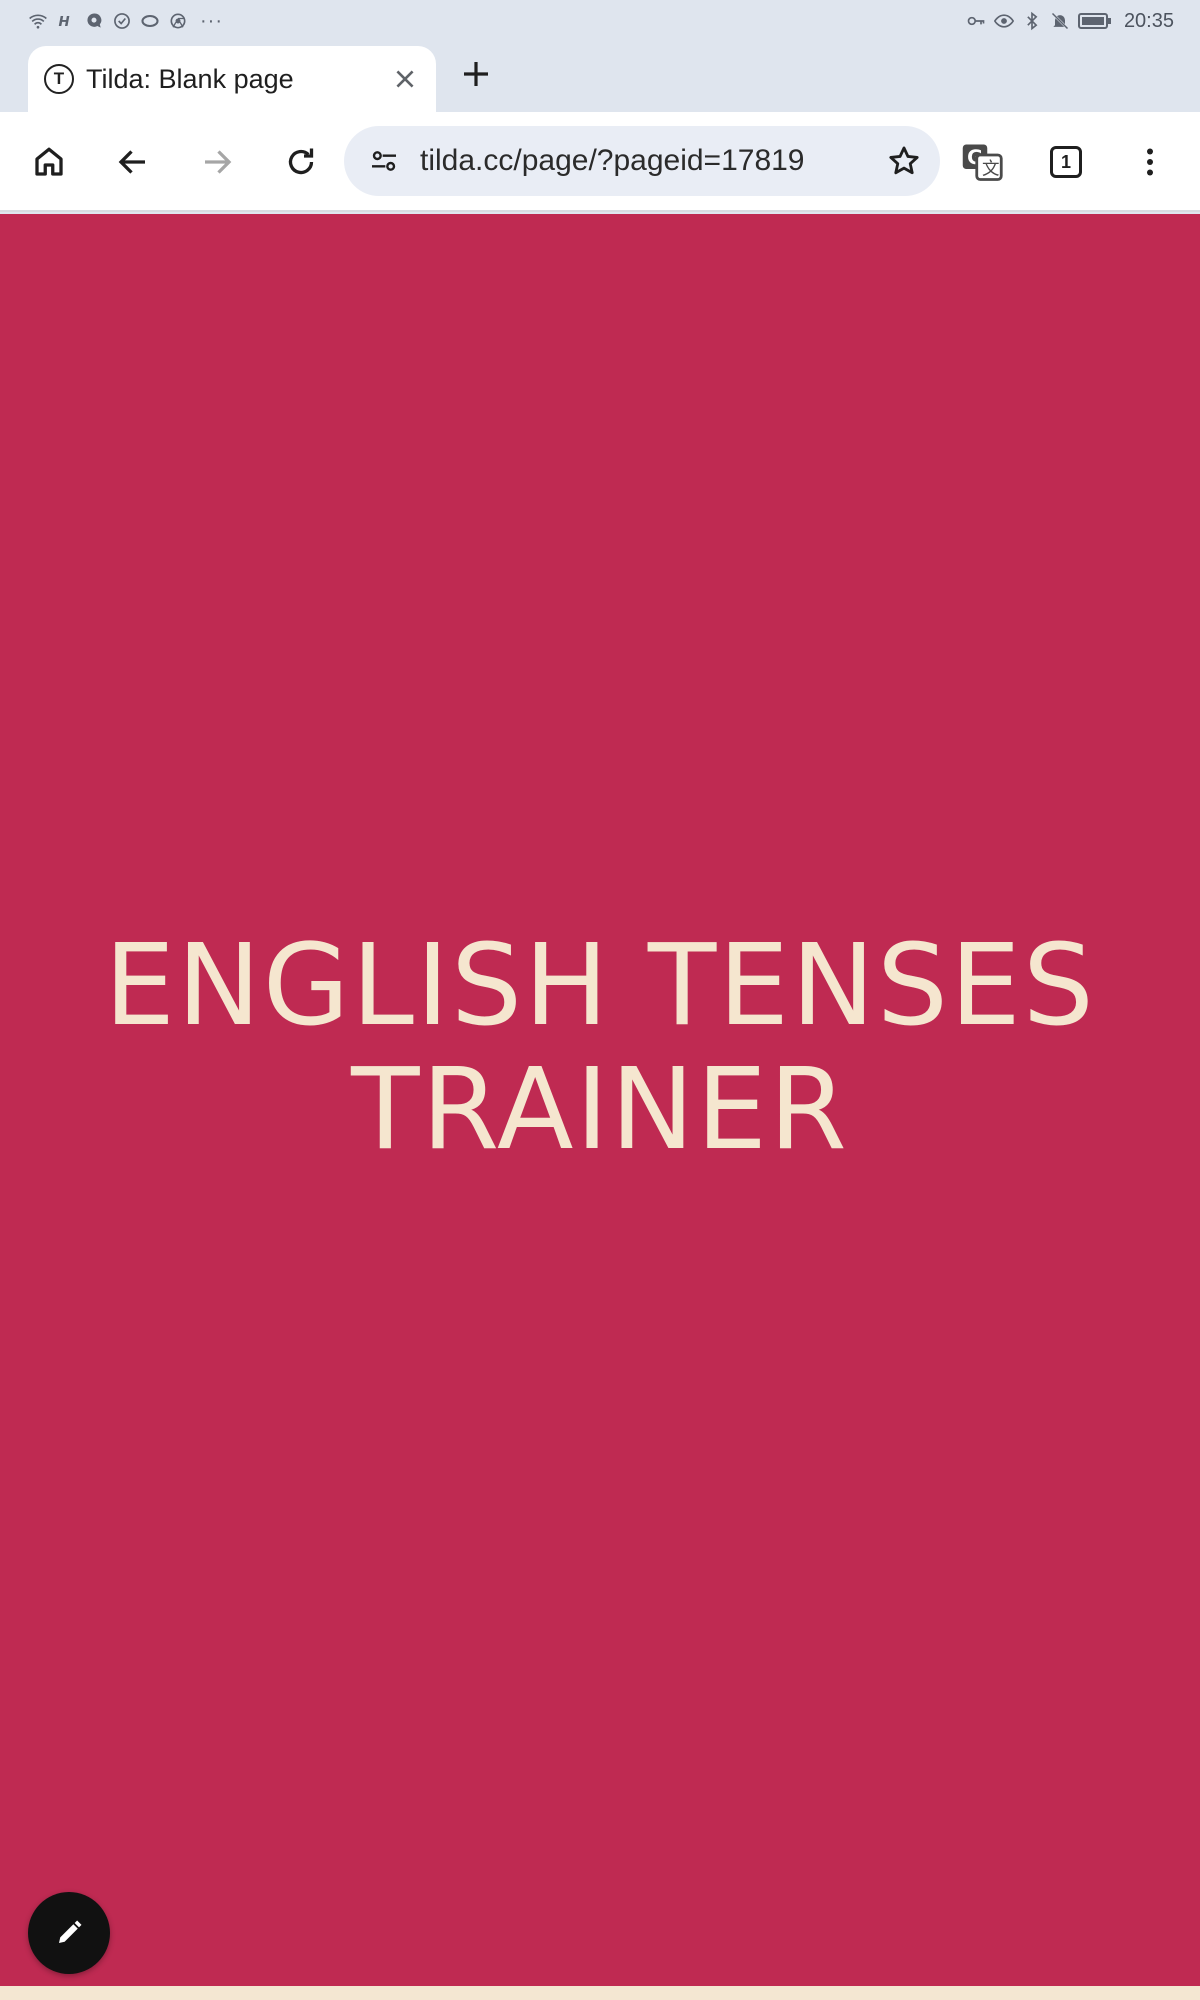  I want to click on browser-menu-button, so click(1150, 162).